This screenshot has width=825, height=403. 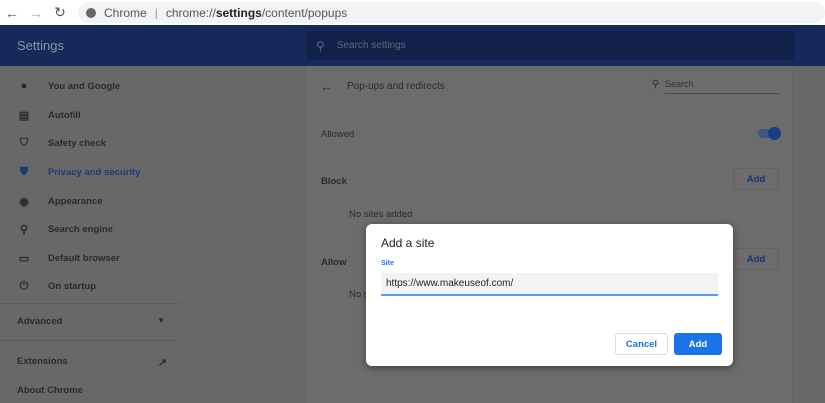 I want to click on search-settings-input: ⚲ Search settings, so click(x=550, y=45).